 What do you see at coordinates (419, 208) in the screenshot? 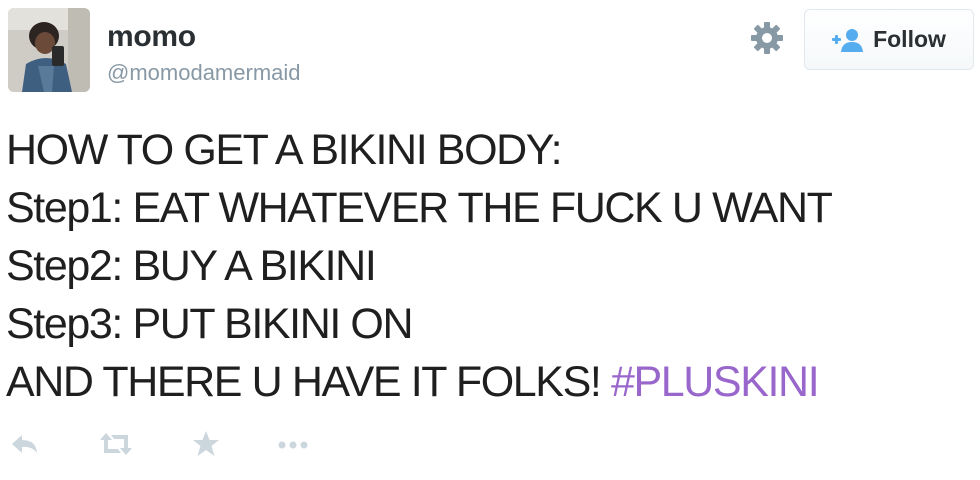
I see `tweet-line: Step1: EAT WHATEVER THE FUCK U WANT` at bounding box center [419, 208].